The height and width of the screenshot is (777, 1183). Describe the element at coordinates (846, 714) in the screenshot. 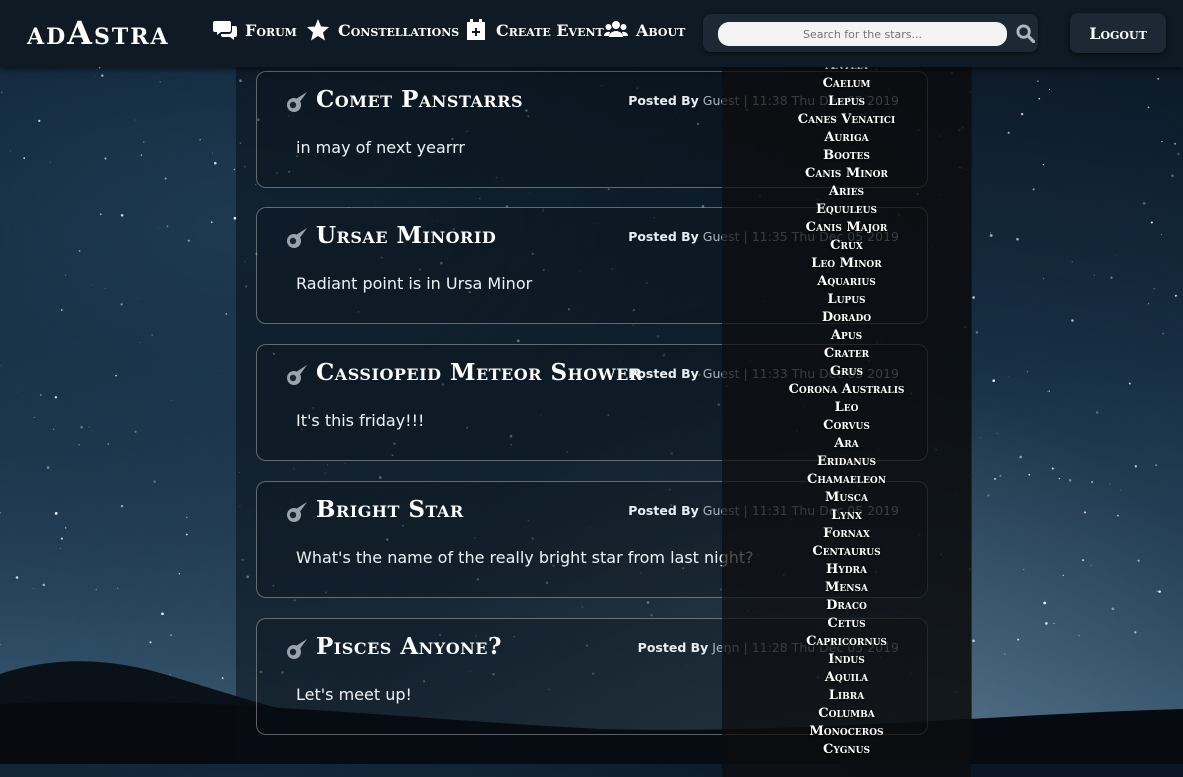

I see `constellation-option: Columba` at that location.